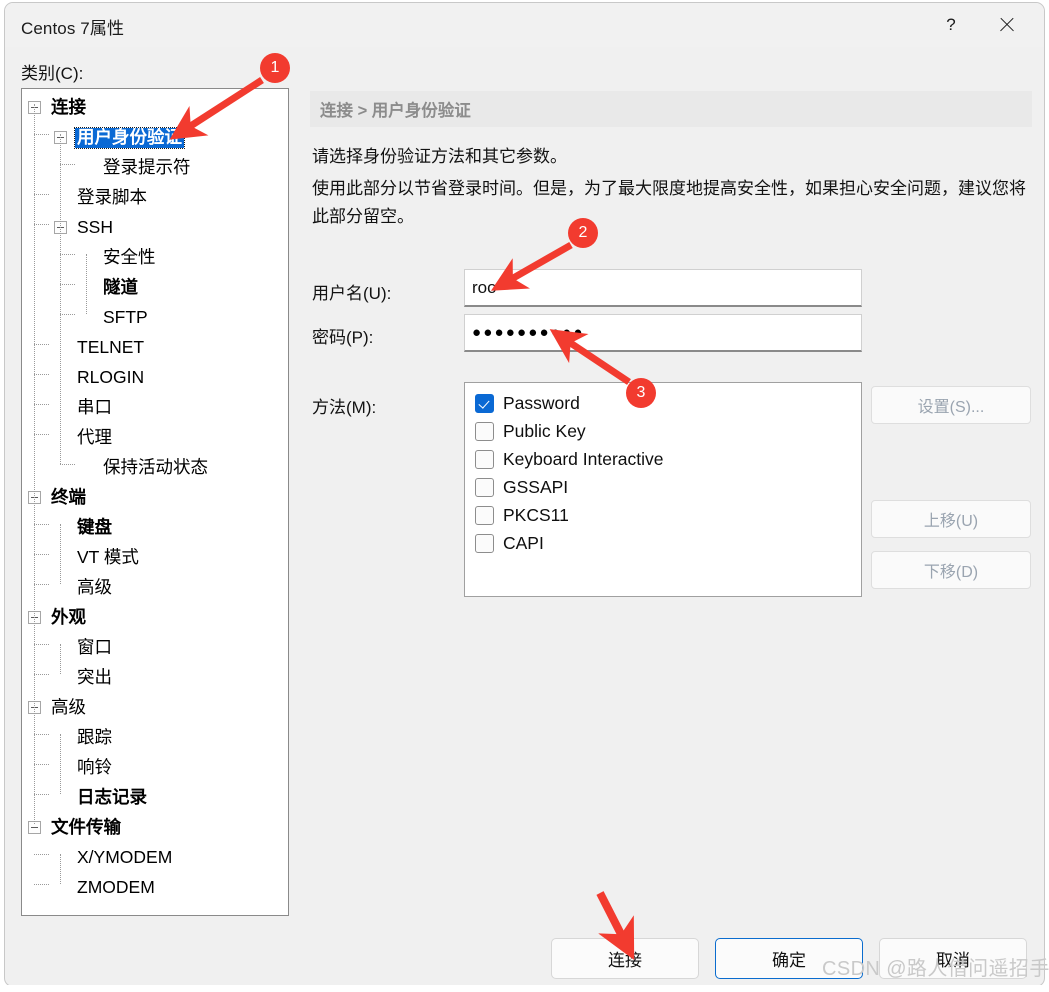 Image resolution: width=1049 pixels, height=992 pixels. I want to click on tree-item: 代理, so click(155, 438).